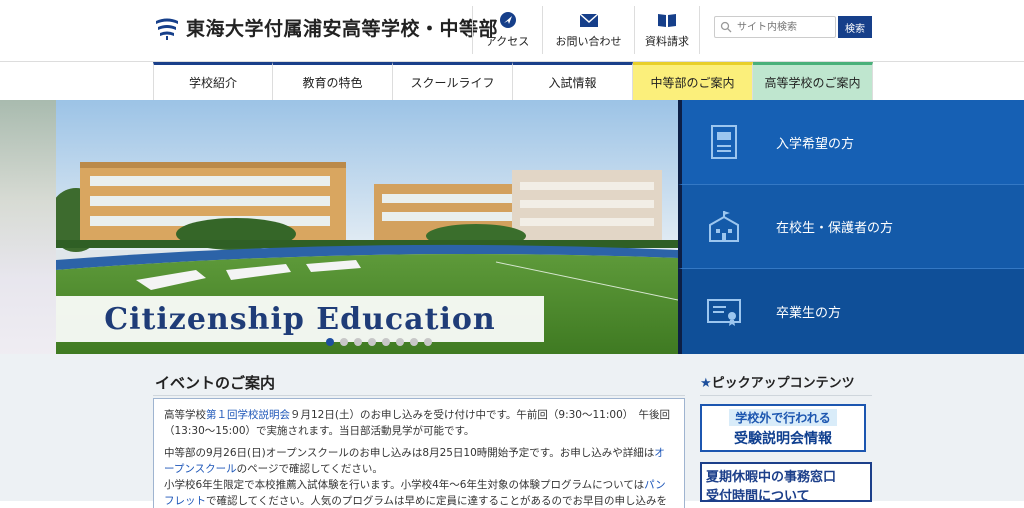 The width and height of the screenshot is (1024, 508). Describe the element at coordinates (724, 226) in the screenshot. I see `school-building-icon` at that location.